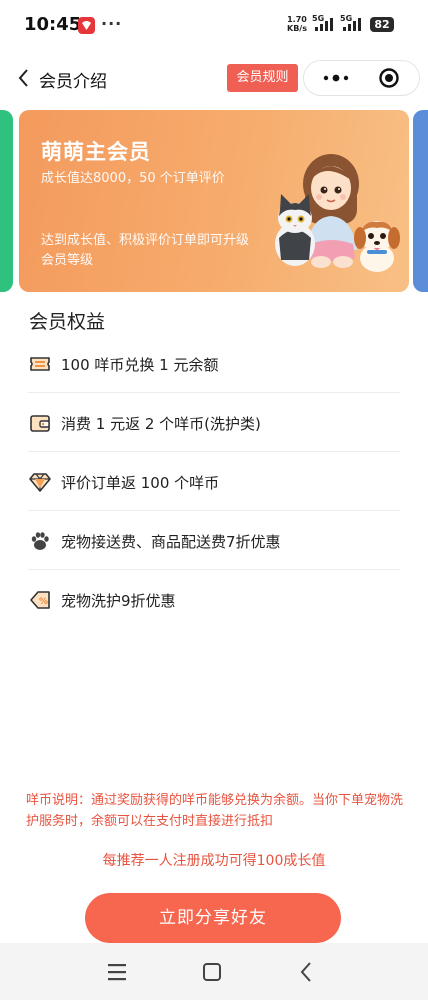 Image resolution: width=428 pixels, height=1000 pixels. I want to click on next-level-card, so click(420, 201).